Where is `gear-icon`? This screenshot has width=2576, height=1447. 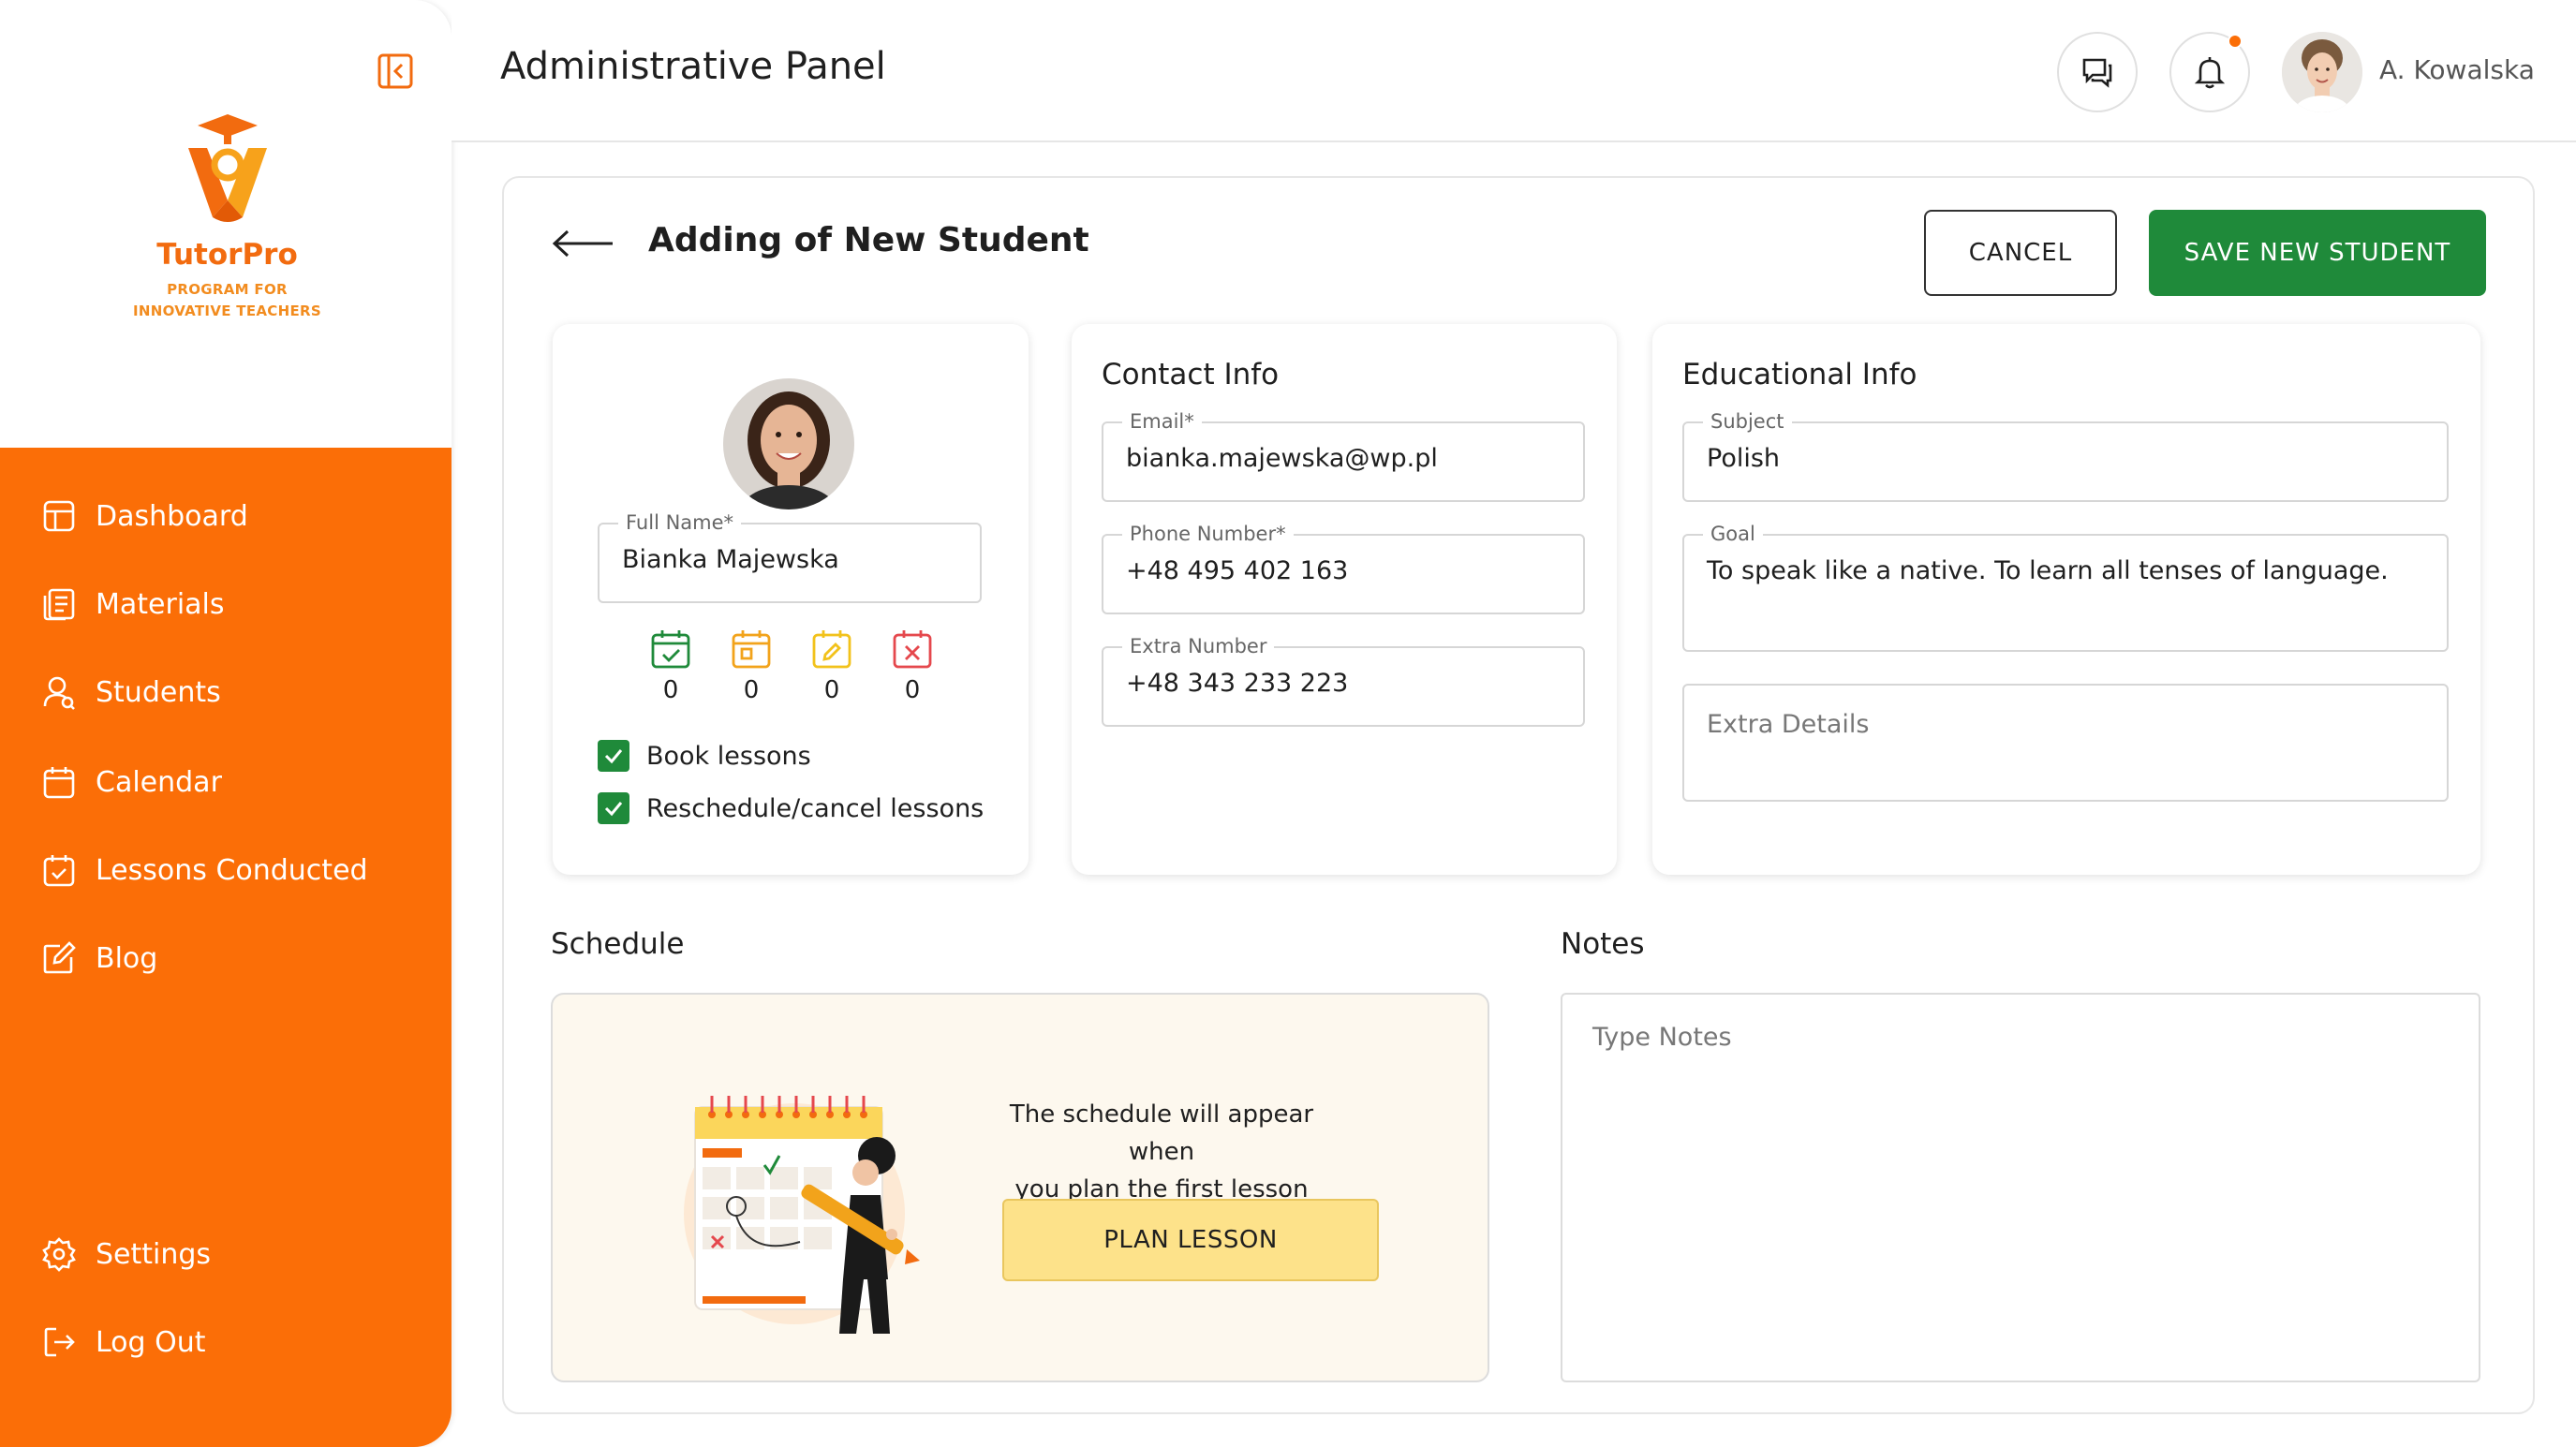 gear-icon is located at coordinates (59, 1254).